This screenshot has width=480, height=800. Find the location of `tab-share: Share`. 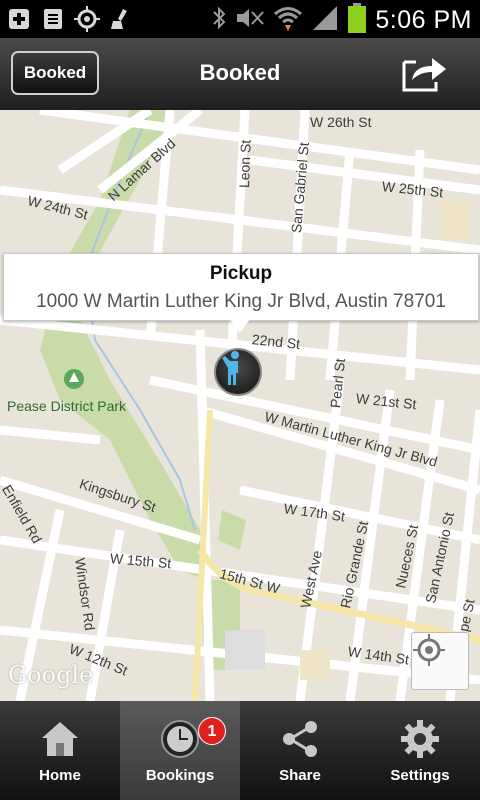

tab-share: Share is located at coordinates (300, 750).